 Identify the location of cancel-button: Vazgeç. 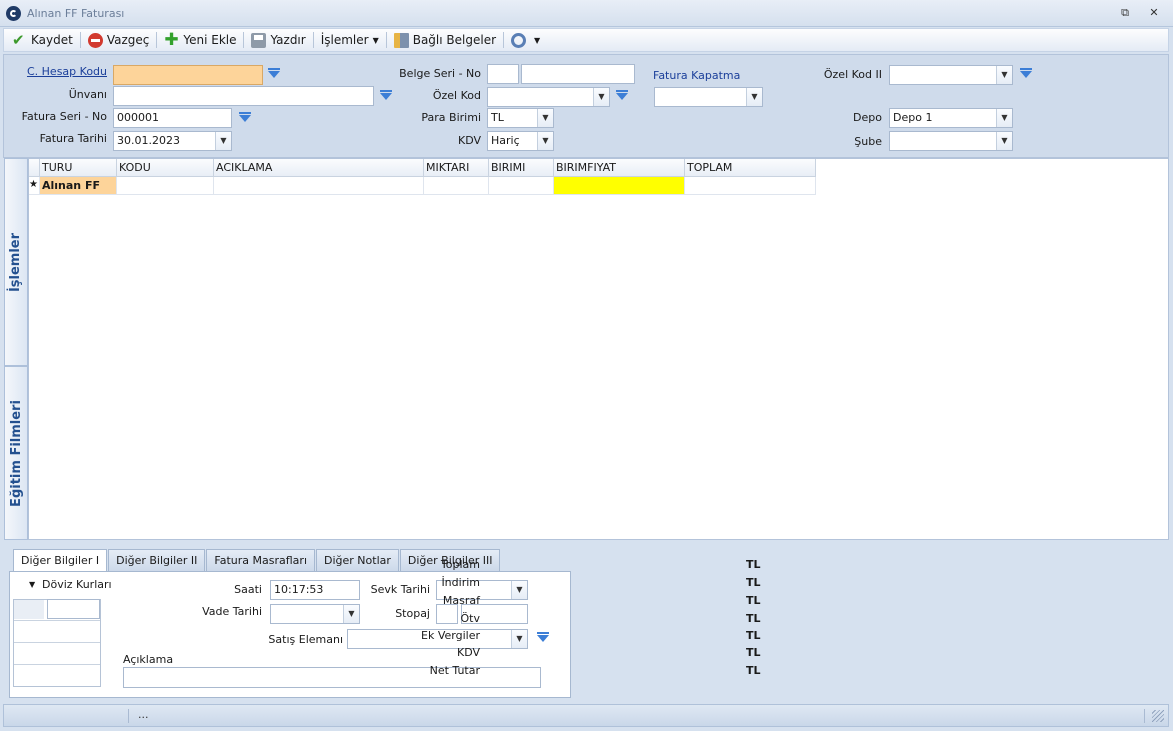
(119, 40).